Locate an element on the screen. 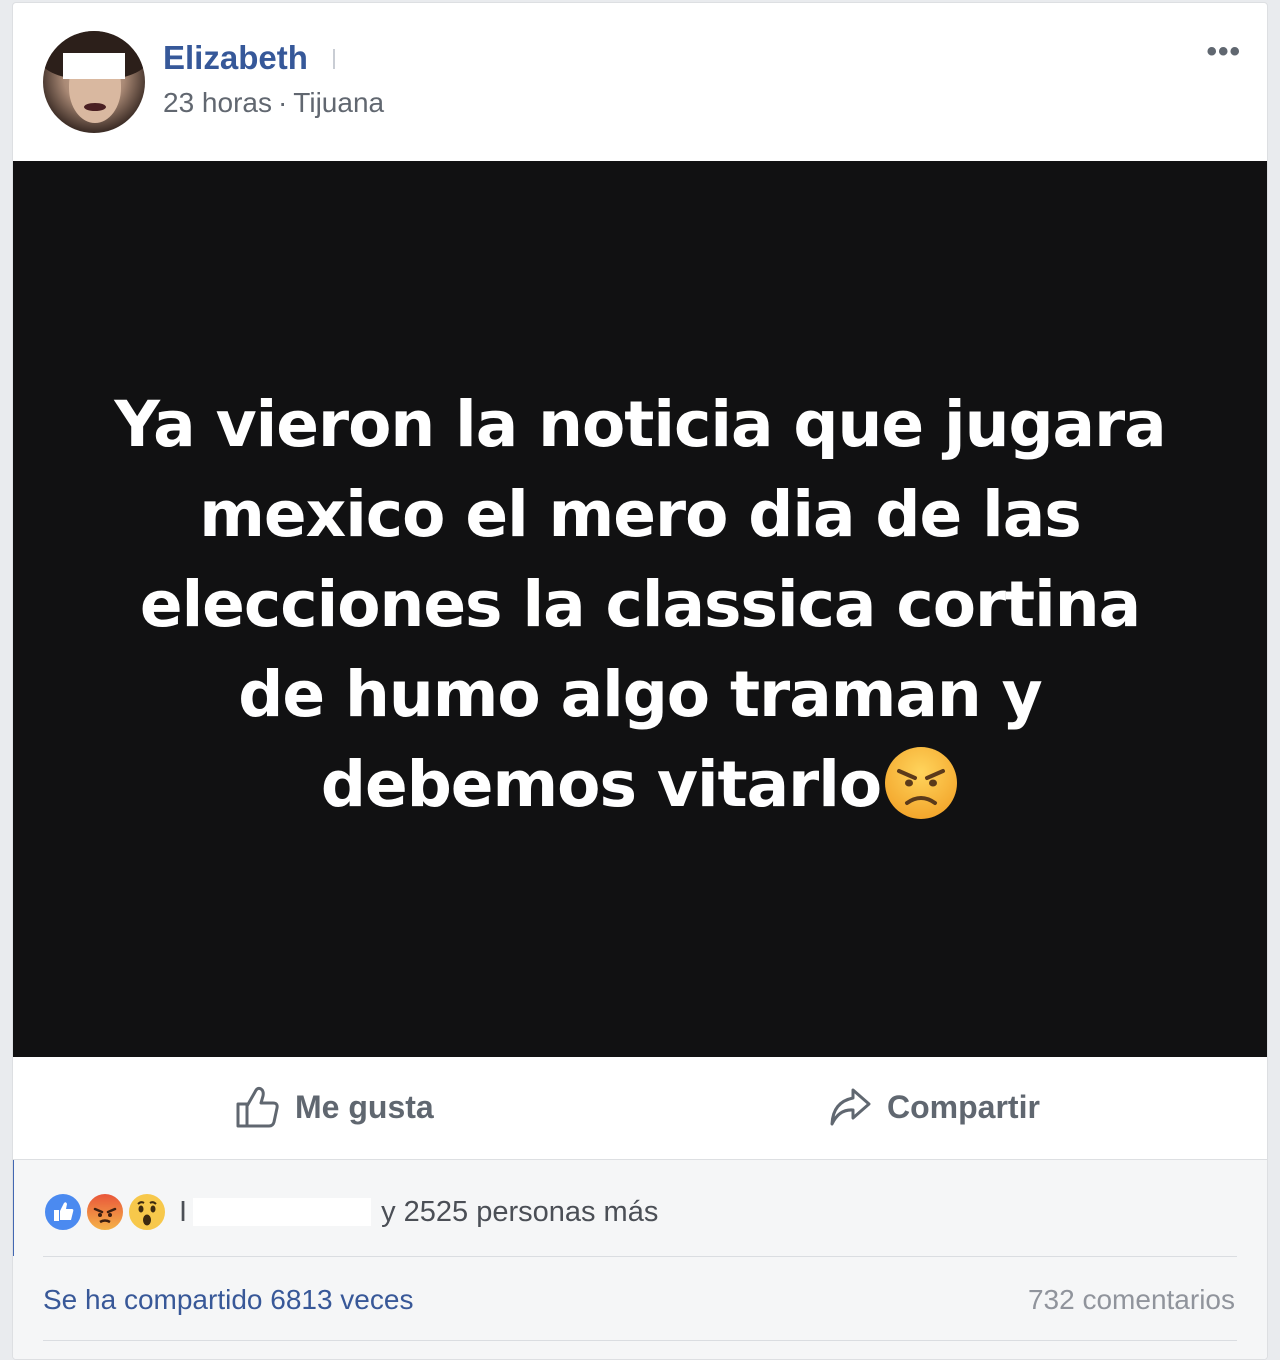 Image resolution: width=1280 pixels, height=1360 pixels. post-location: Tijuana is located at coordinates (338, 102).